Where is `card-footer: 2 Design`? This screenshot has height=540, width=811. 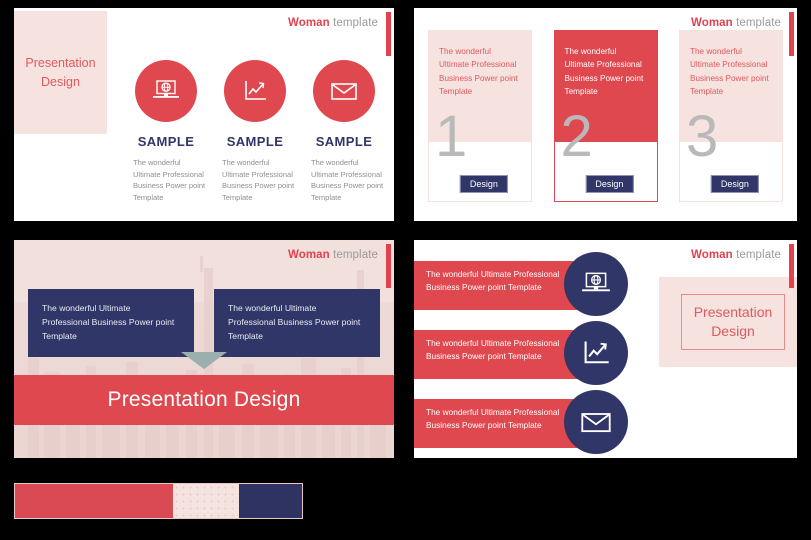
card-footer: 2 Design is located at coordinates (605, 155).